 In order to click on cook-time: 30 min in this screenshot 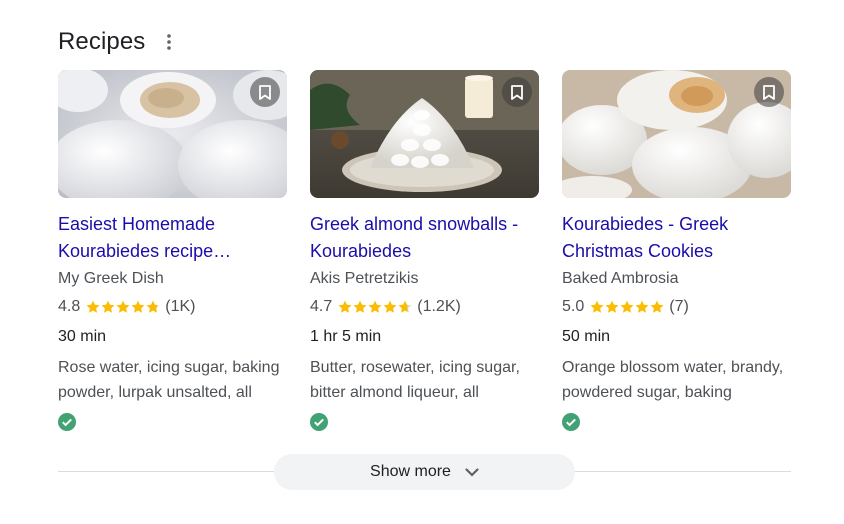, I will do `click(82, 336)`.